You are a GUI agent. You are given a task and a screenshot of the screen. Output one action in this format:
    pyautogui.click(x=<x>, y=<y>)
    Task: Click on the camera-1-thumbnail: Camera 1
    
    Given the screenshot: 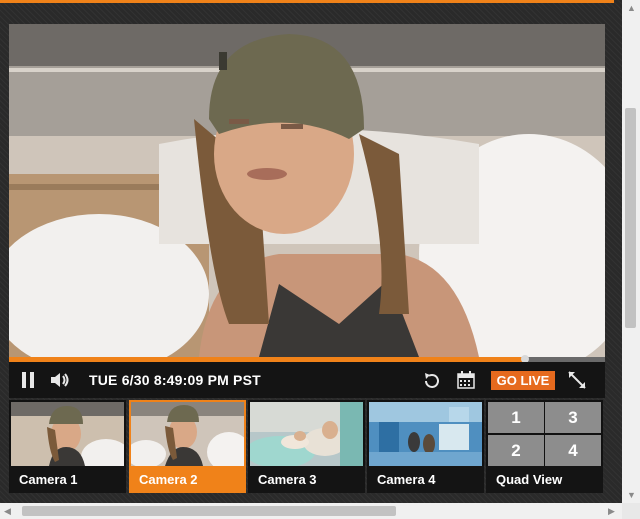 What is the action you would take?
    pyautogui.click(x=67, y=446)
    